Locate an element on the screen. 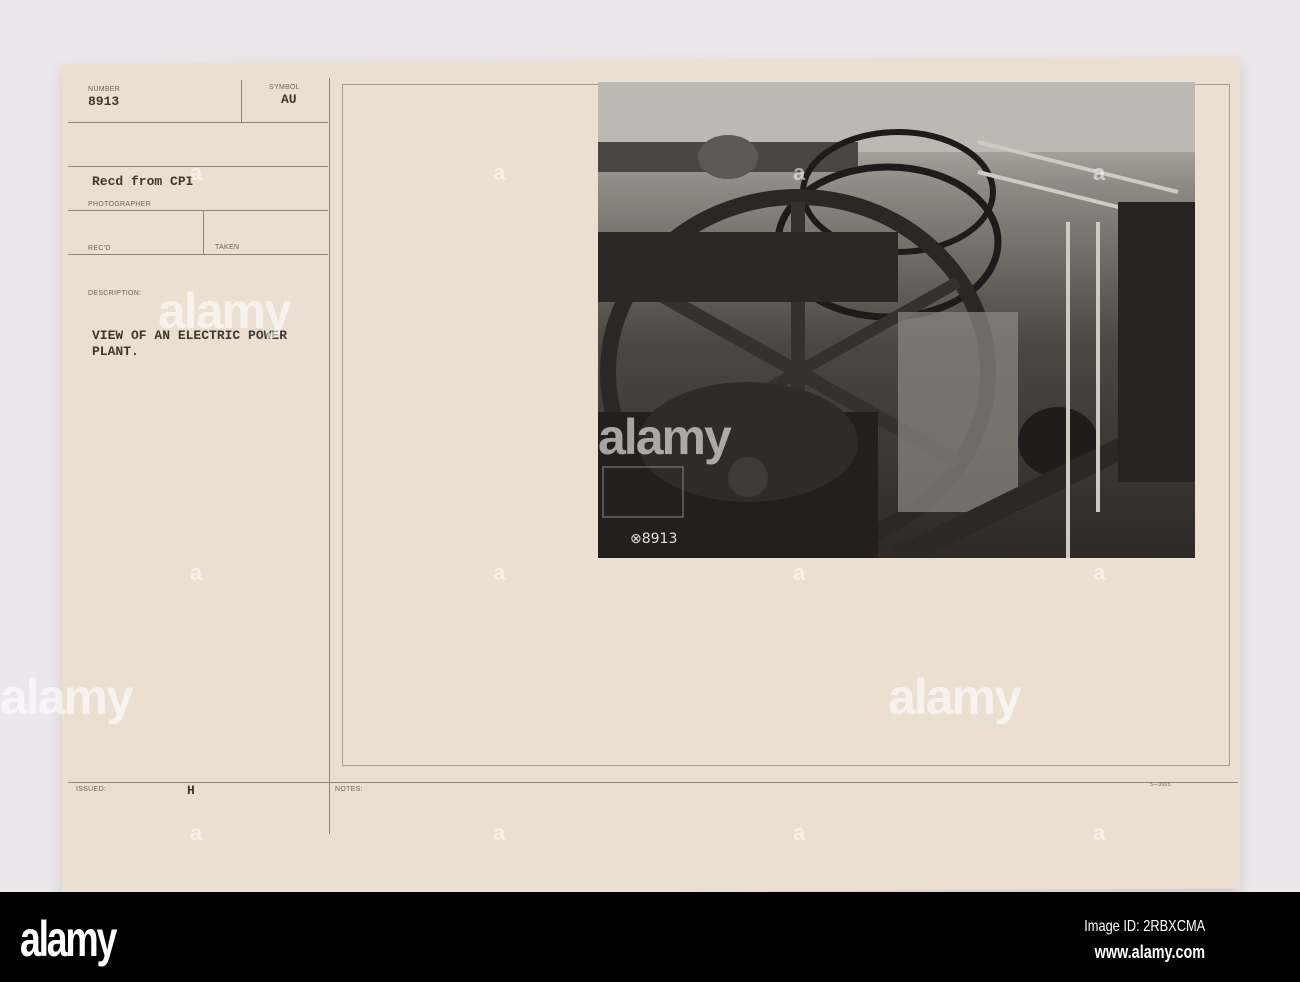  photographer-label: PHOTOGRAPHER is located at coordinates (119, 204).